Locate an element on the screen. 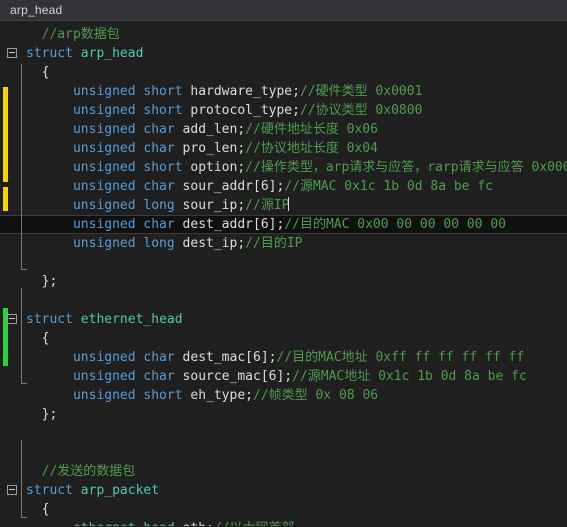  code-token-id: pro_len is located at coordinates (206, 148).